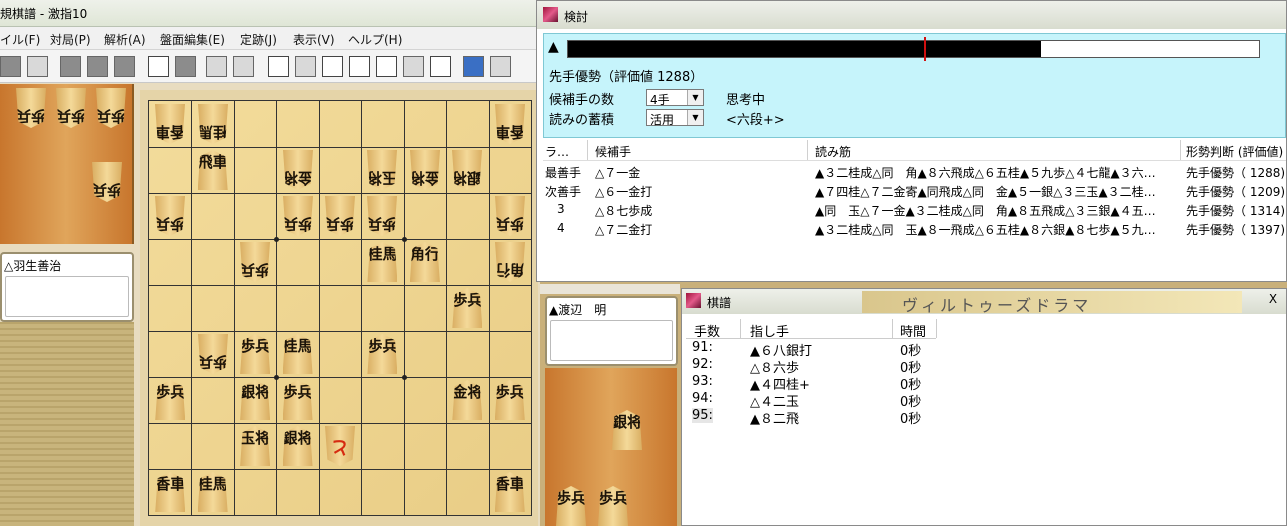 The height and width of the screenshot is (526, 1287). Describe the element at coordinates (582, 120) in the screenshot. I see `accumulate-label: 読みの蓄積` at that location.